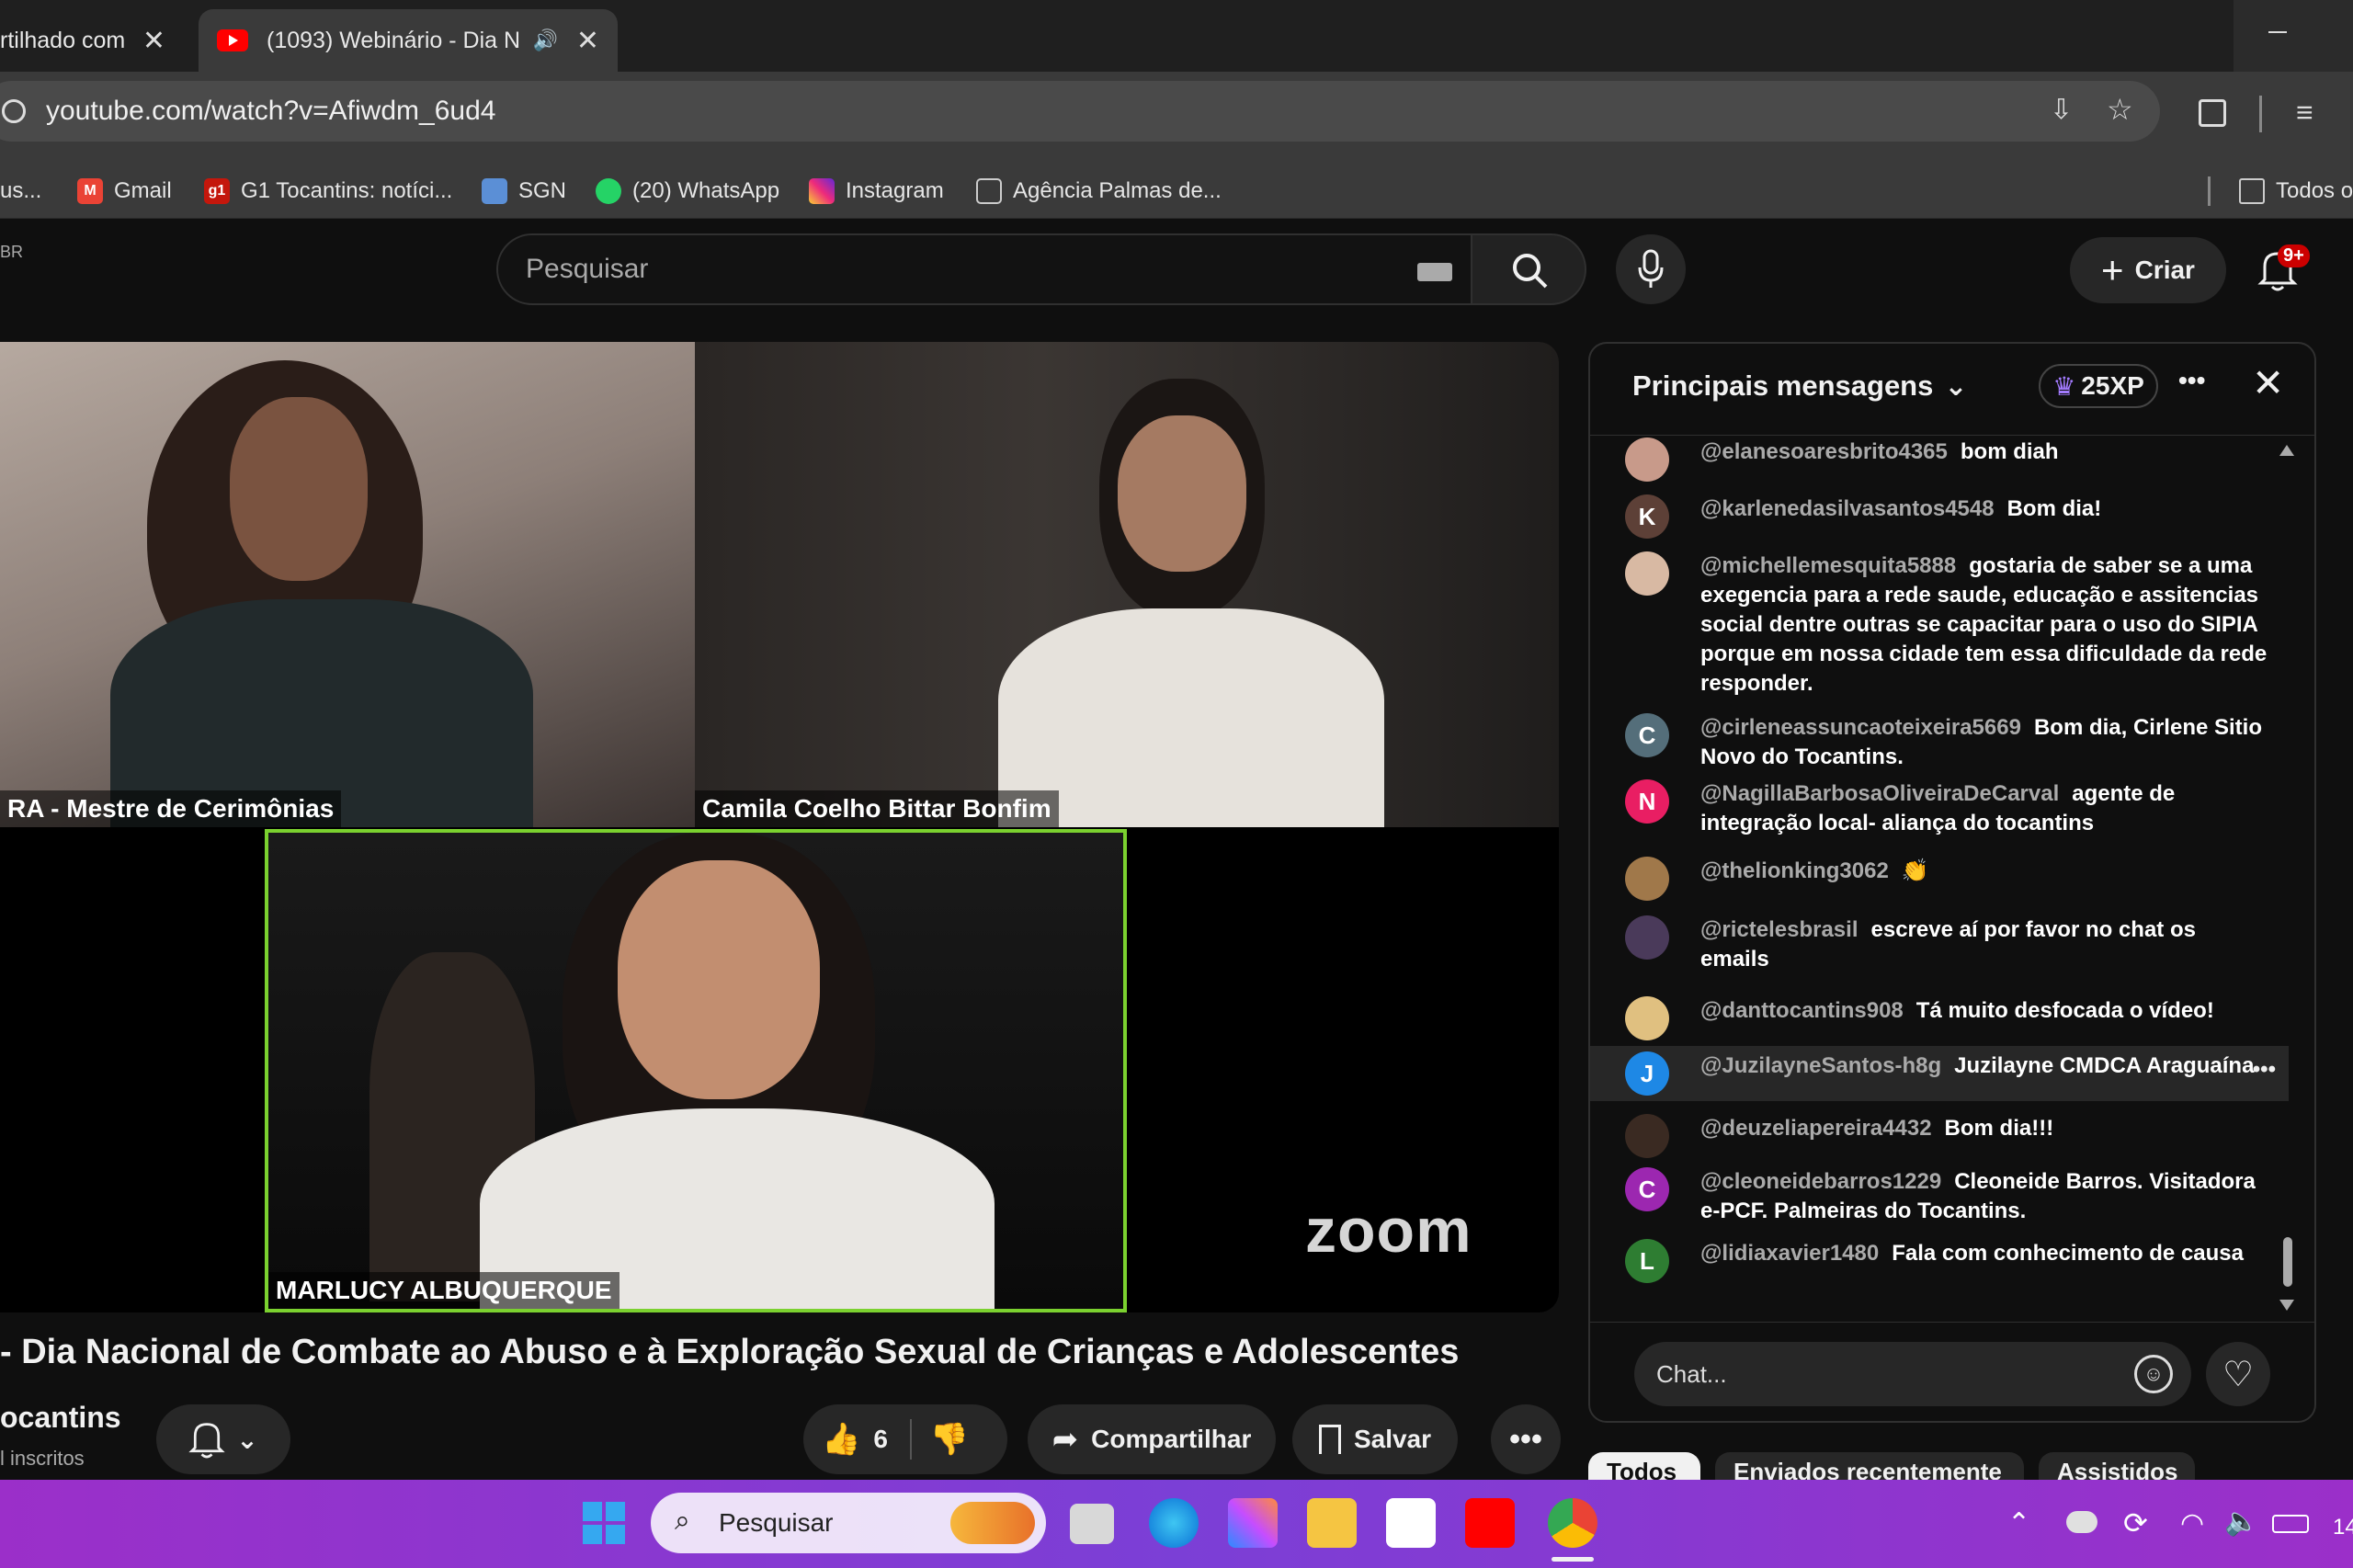 The height and width of the screenshot is (1568, 2353). I want to click on user-avatar: N, so click(1647, 801).